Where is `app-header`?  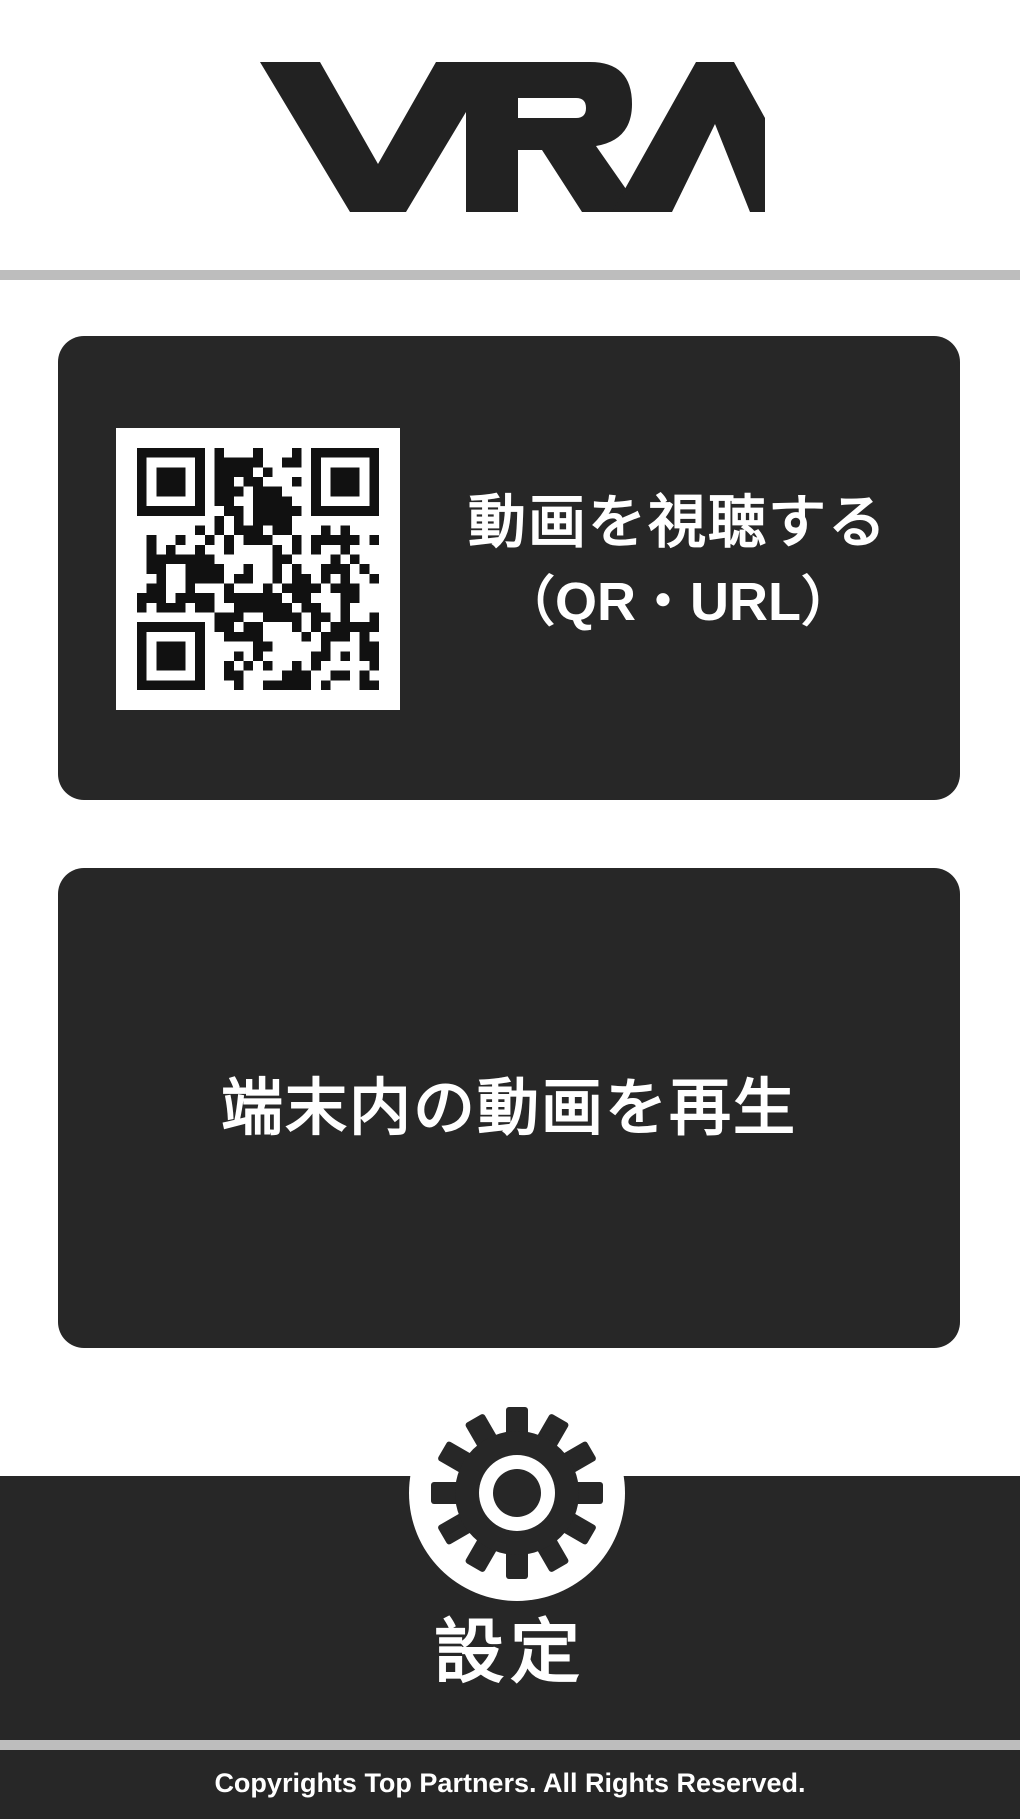 app-header is located at coordinates (510, 135).